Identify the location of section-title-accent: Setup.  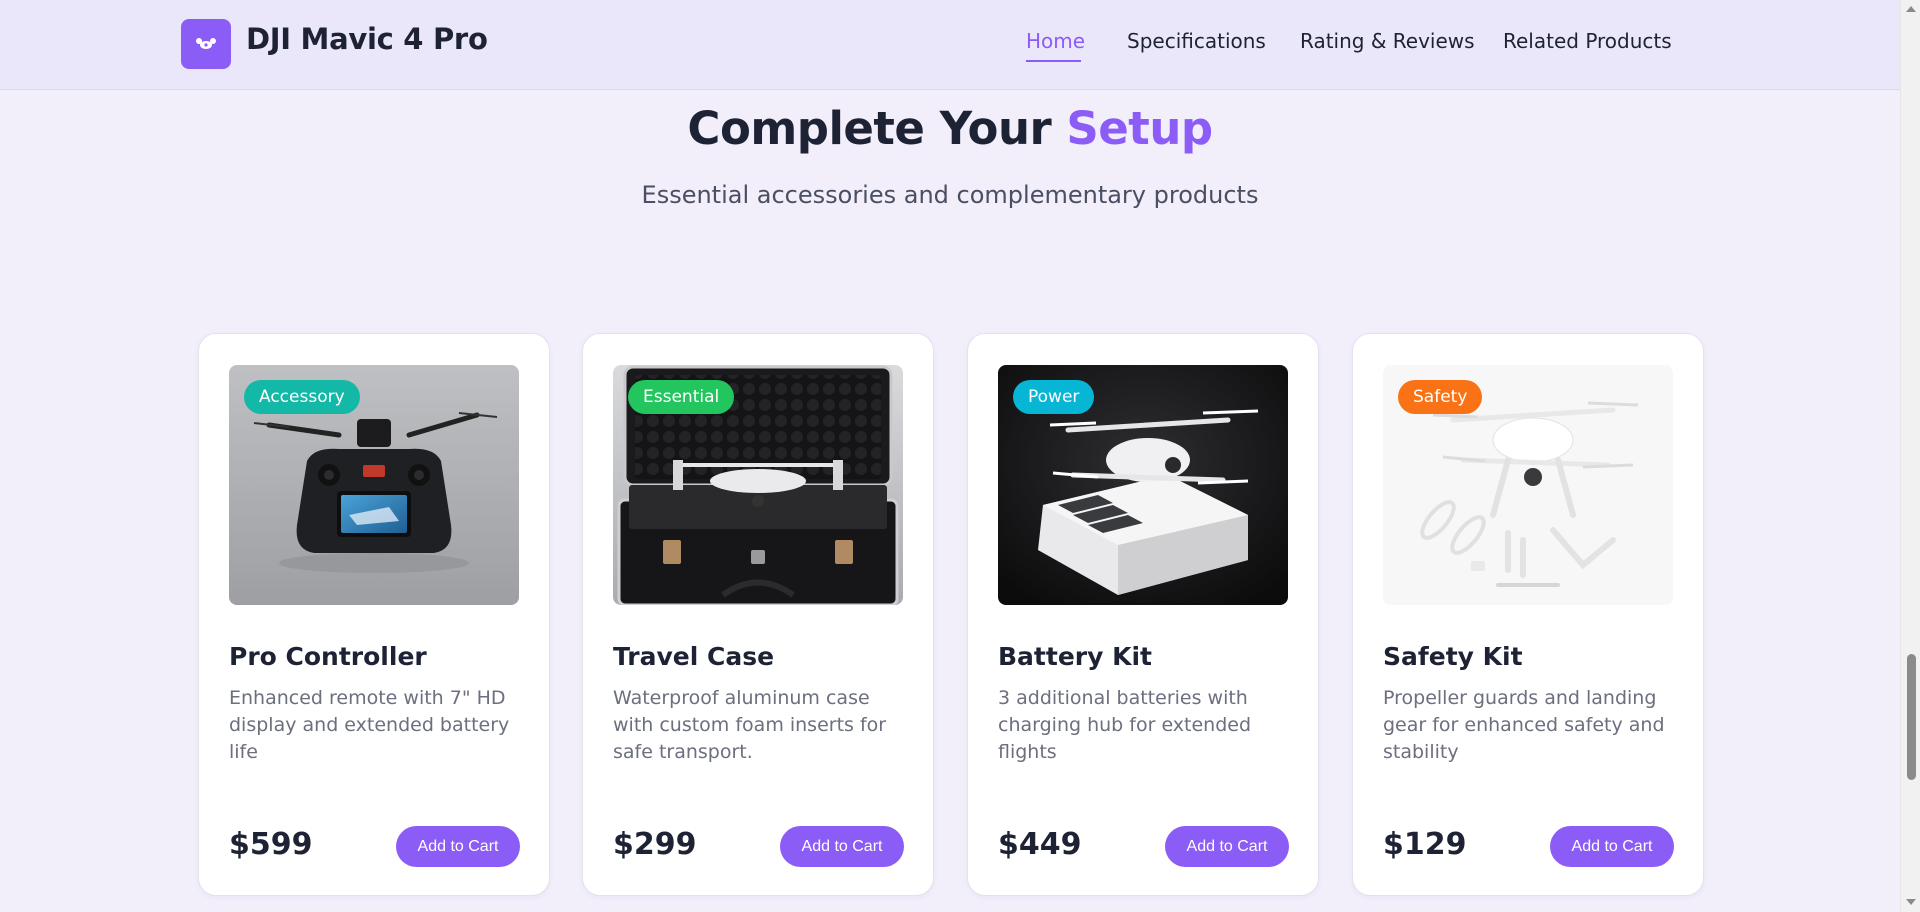
(1139, 128).